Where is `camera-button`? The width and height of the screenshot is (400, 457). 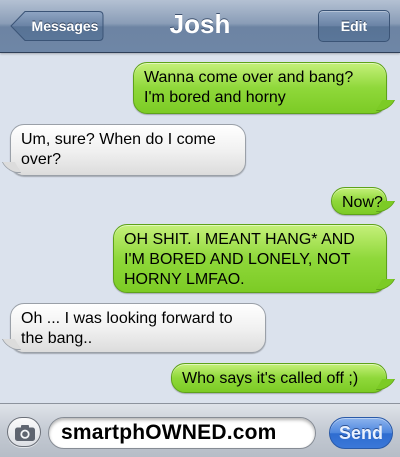
camera-button is located at coordinates (24, 432).